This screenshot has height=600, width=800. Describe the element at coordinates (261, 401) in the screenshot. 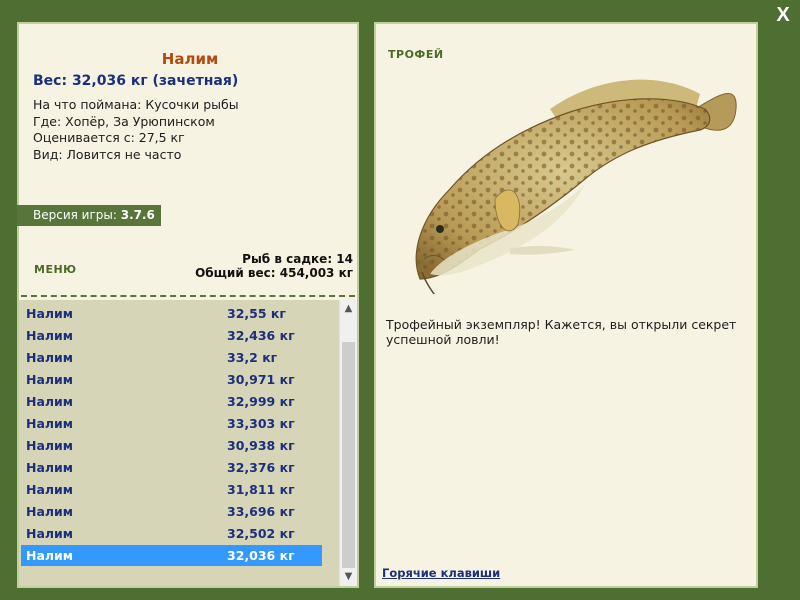

I see `catch-fish-weight: 32,999 кг` at that location.